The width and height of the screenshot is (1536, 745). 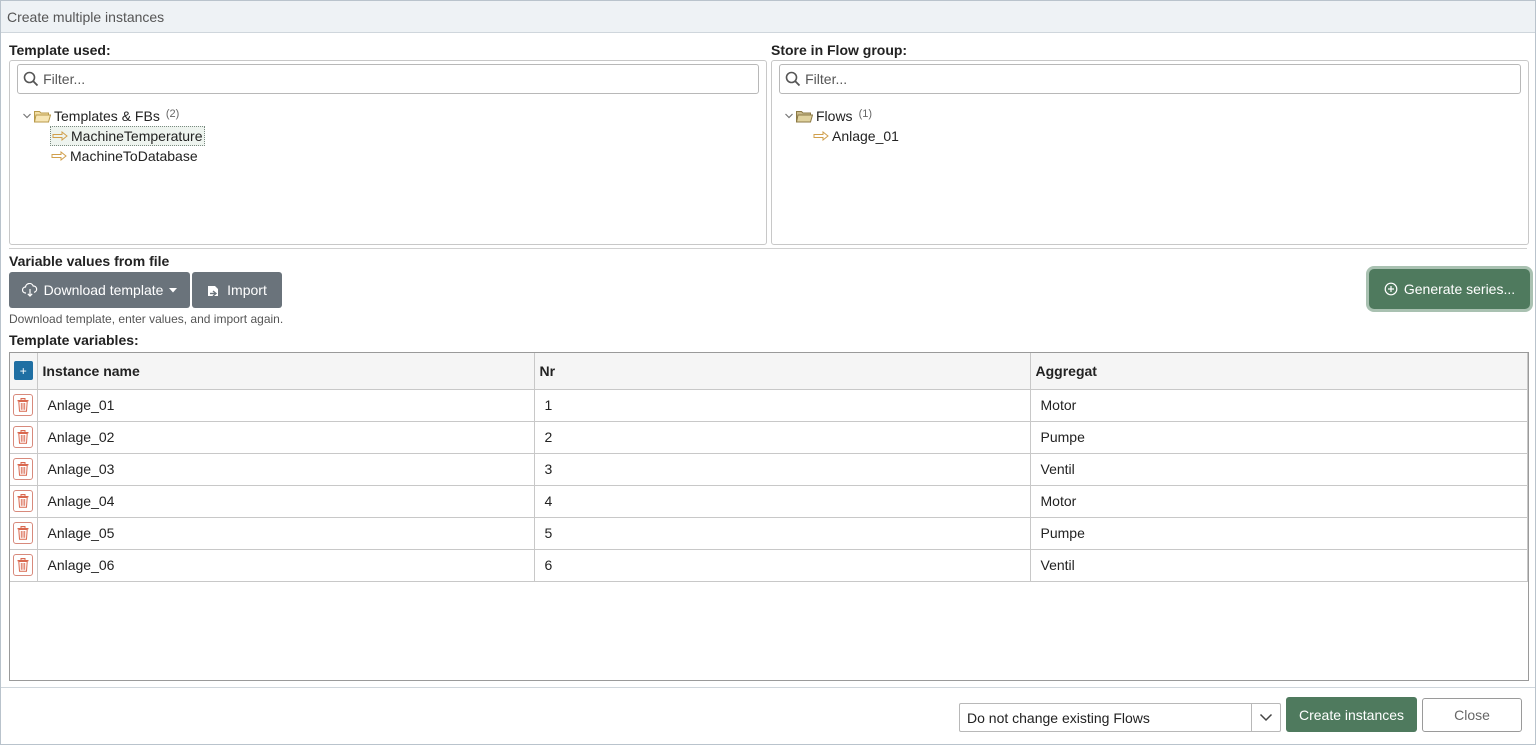 I want to click on create-instances-label: Create instances, so click(x=1351, y=714).